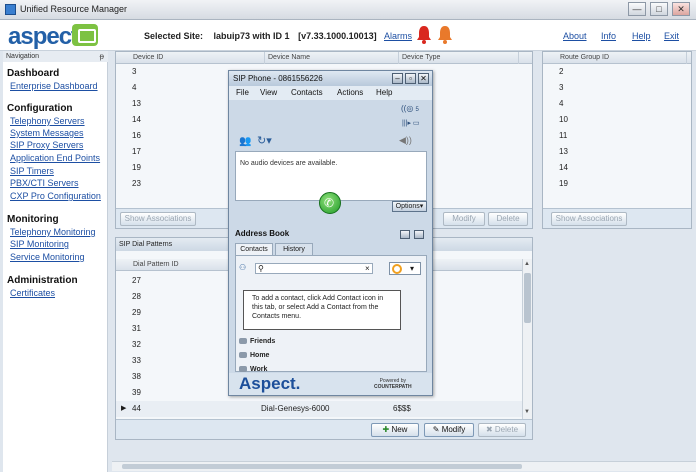  I want to click on volume-icon: ◀)), so click(405, 140).